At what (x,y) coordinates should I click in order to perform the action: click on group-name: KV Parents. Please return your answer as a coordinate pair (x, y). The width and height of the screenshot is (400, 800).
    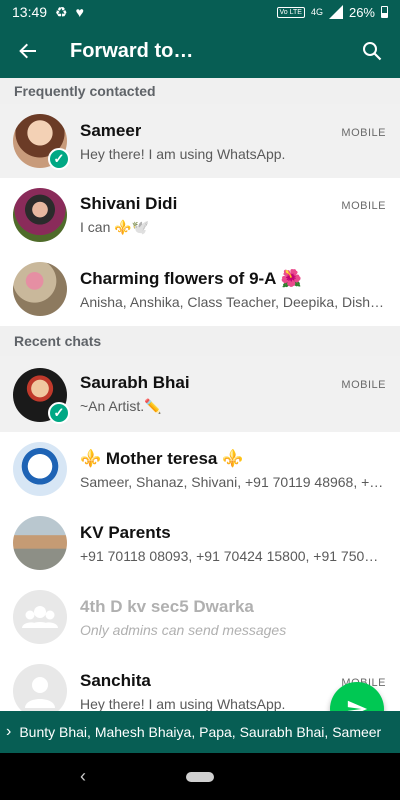
    Looking at the image, I should click on (125, 532).